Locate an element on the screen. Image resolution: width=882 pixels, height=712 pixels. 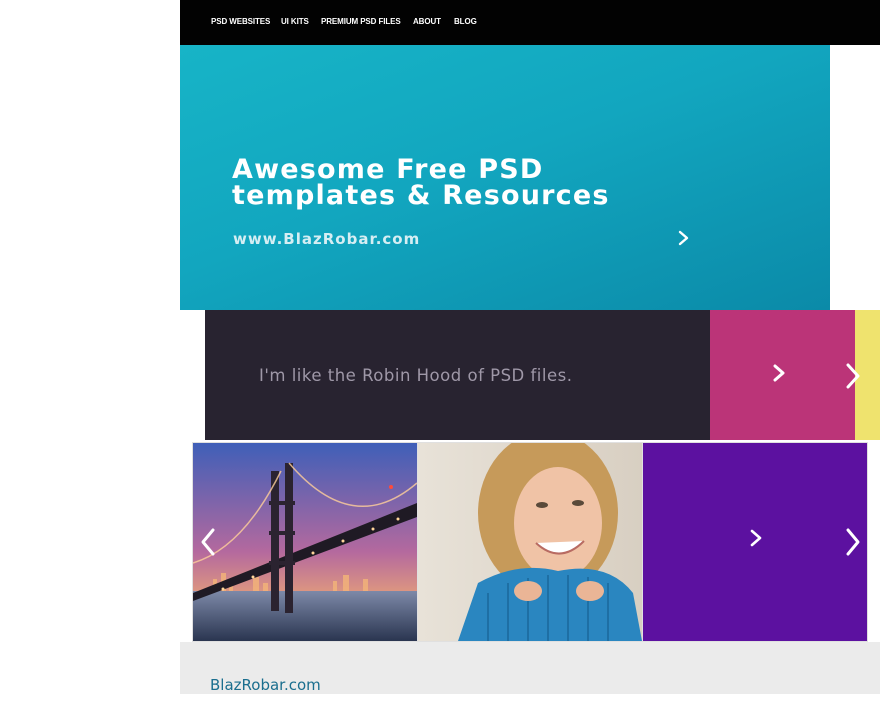
woman-photo is located at coordinates (530, 542).